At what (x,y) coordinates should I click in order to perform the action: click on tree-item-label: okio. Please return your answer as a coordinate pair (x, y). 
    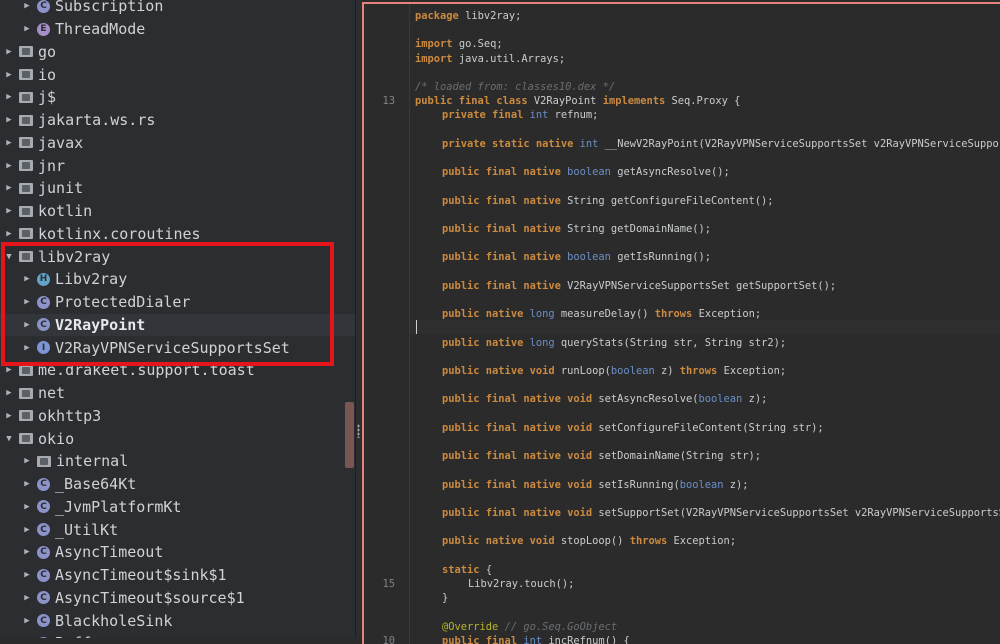
    Looking at the image, I should click on (56, 438).